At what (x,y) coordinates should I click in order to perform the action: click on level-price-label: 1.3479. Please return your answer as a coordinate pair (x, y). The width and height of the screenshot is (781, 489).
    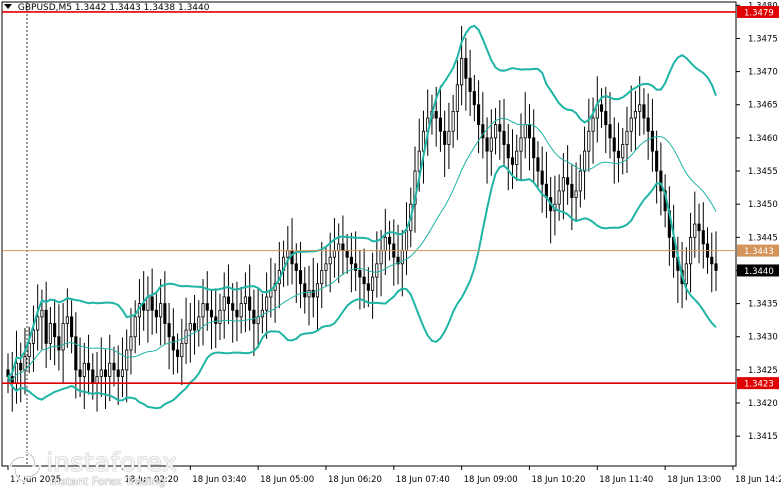
    Looking at the image, I should click on (759, 13).